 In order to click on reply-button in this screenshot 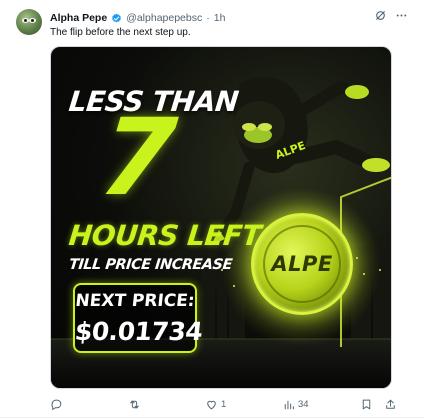, I will do `click(58, 404)`.